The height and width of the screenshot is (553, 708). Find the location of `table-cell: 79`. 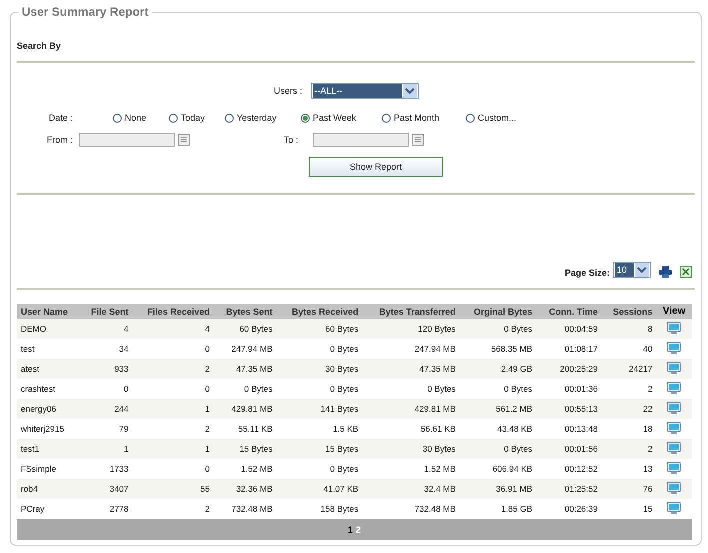

table-cell: 79 is located at coordinates (106, 429).